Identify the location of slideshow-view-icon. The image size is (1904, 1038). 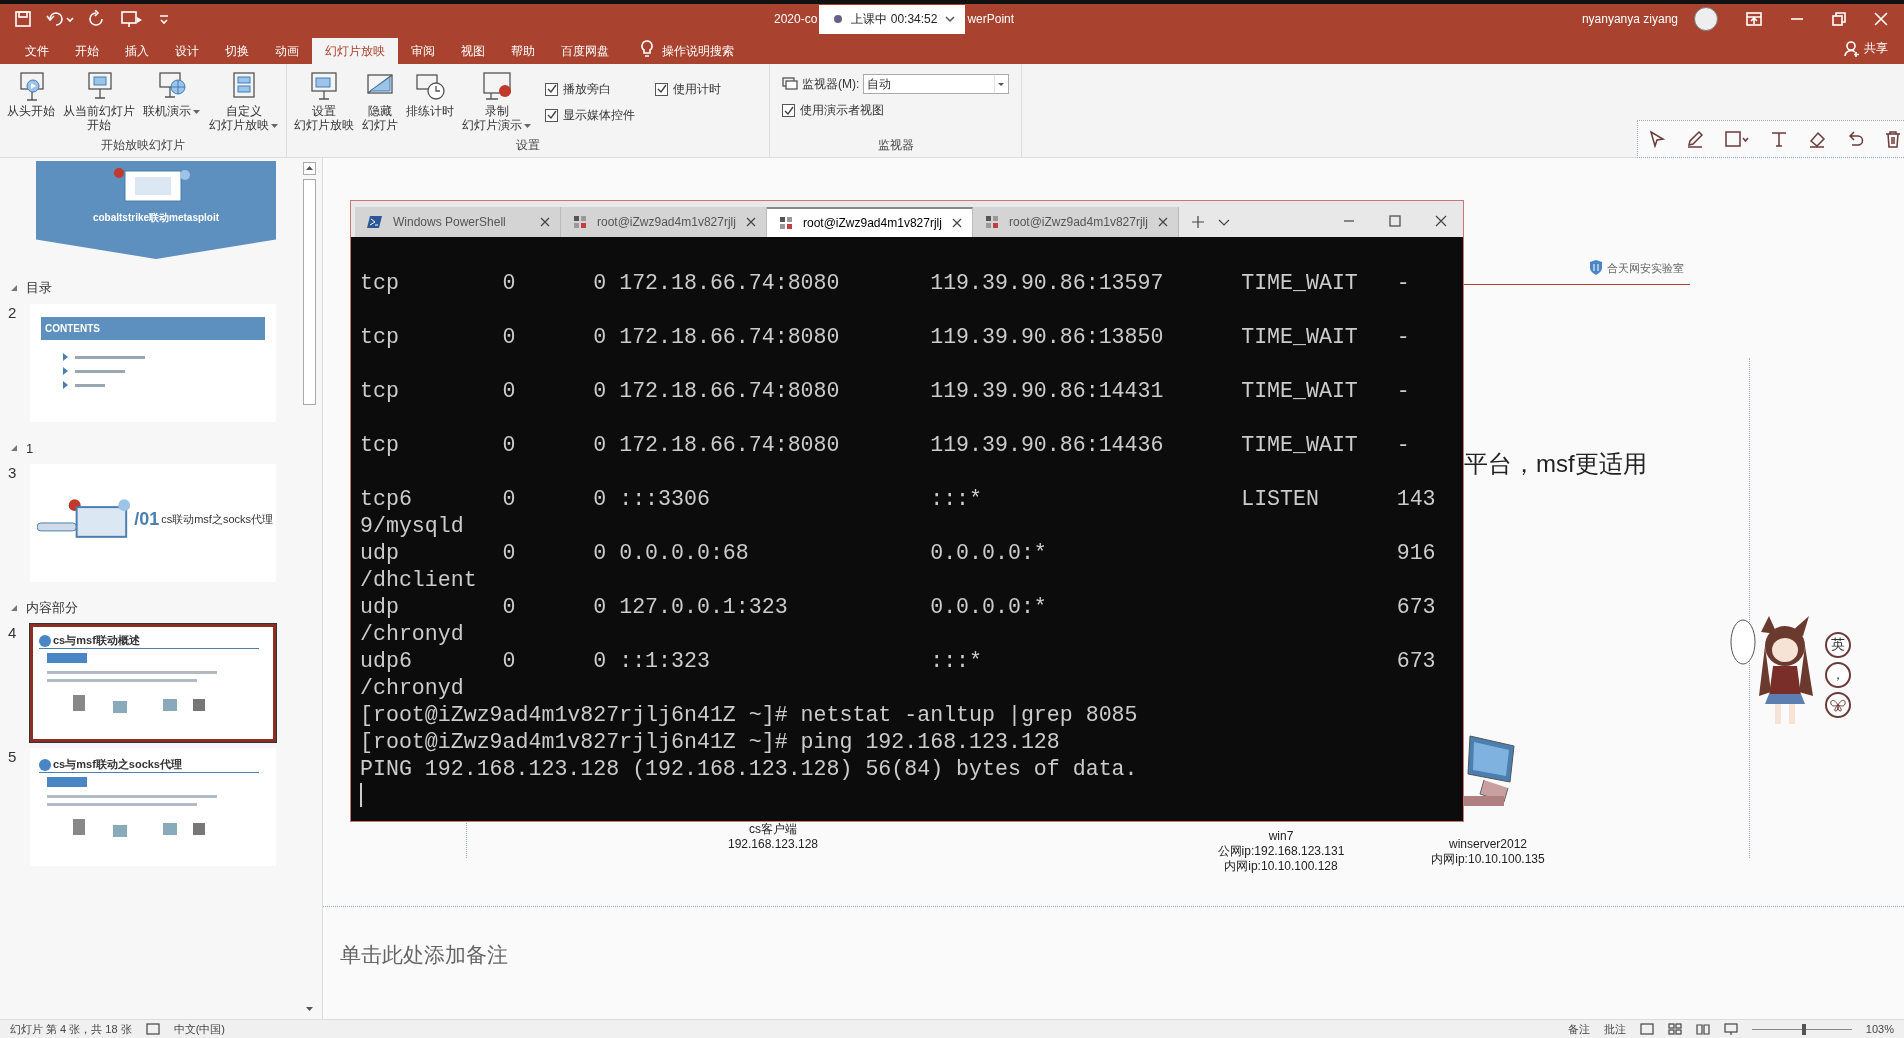
(1730, 1029).